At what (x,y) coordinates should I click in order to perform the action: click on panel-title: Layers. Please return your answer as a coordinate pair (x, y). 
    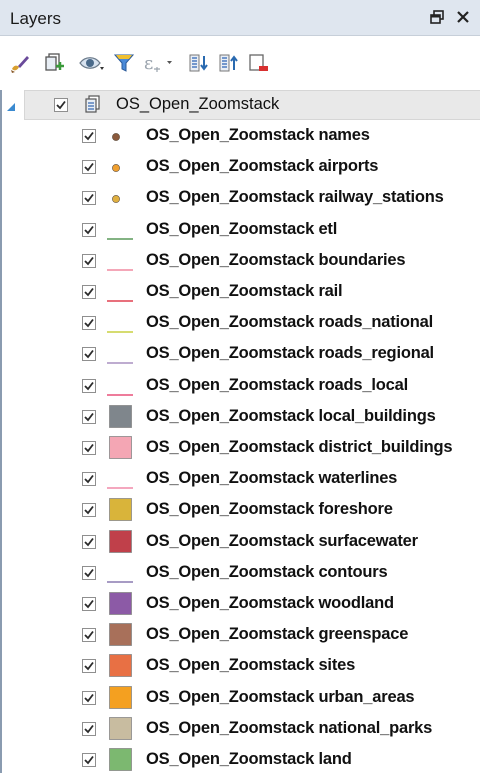
    Looking at the image, I should click on (36, 18).